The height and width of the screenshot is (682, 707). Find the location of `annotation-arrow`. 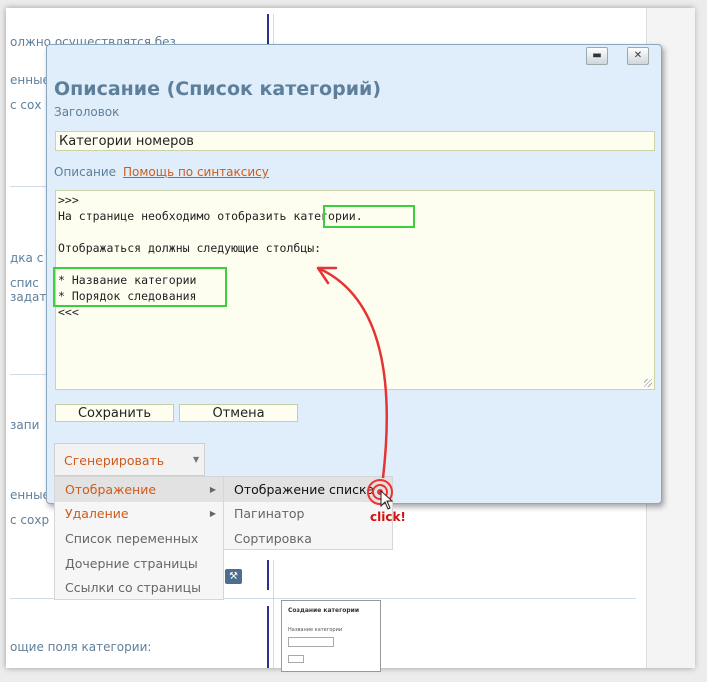

annotation-arrow is located at coordinates (352, 372).